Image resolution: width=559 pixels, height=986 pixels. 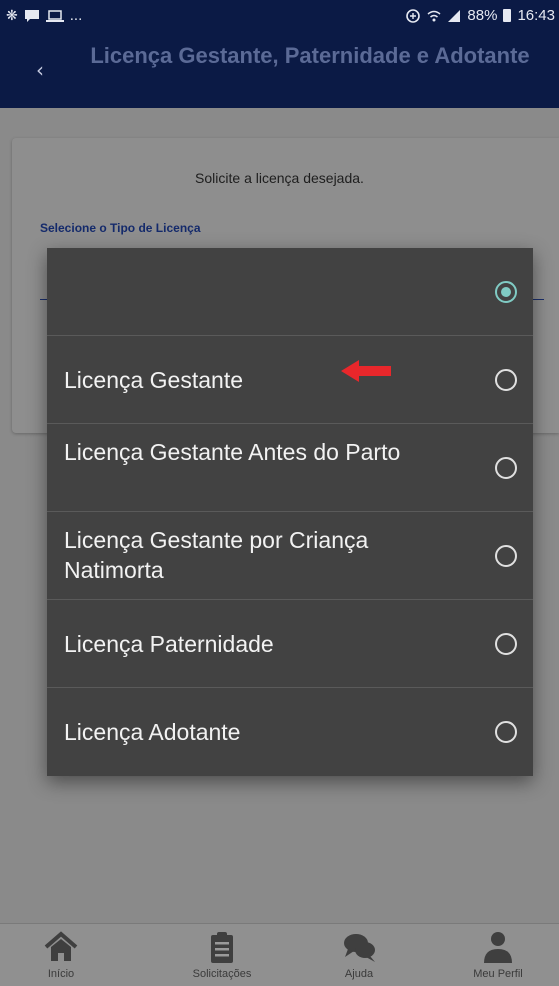 I want to click on signal-icon, so click(x=454, y=15).